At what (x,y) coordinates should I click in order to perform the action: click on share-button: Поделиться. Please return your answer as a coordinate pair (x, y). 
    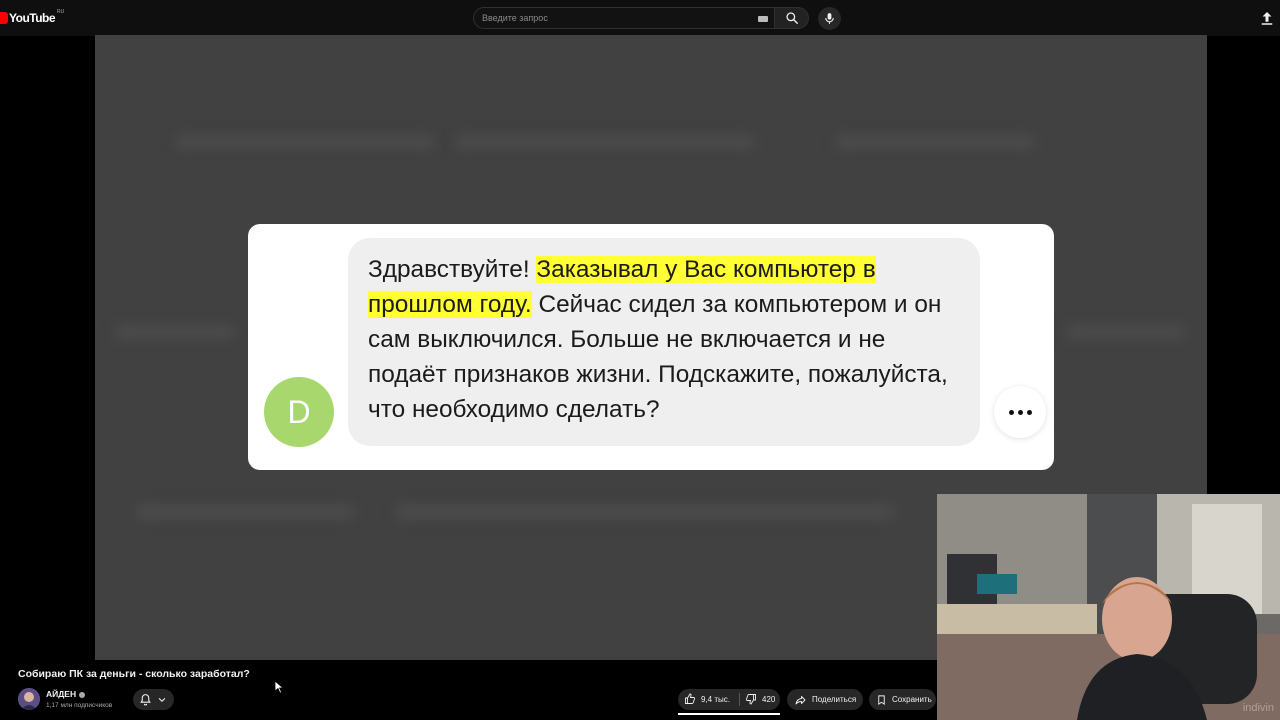
    Looking at the image, I should click on (825, 699).